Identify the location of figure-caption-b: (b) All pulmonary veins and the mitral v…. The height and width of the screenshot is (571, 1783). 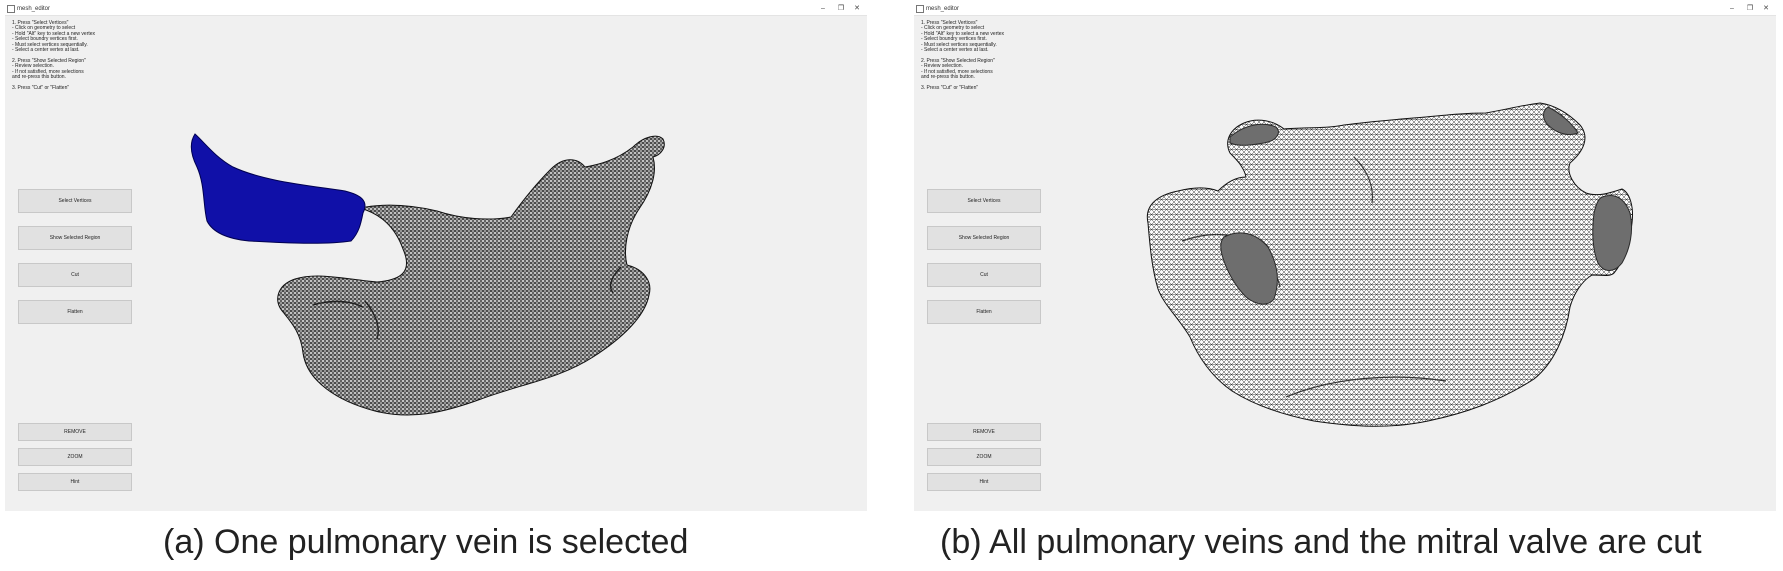
(1321, 542).